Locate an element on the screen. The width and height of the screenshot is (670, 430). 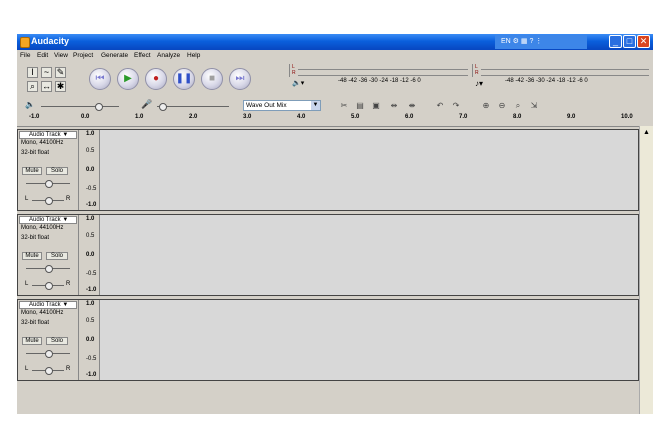
ruler-tick: 9.0 is located at coordinates (571, 117).